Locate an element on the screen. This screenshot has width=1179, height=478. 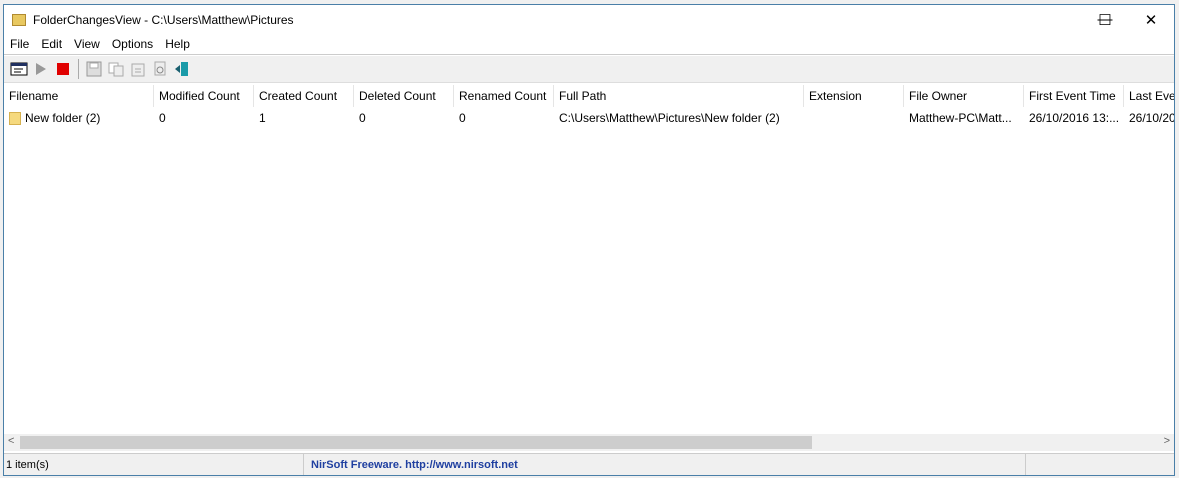
horizontal-scrollbar: < > is located at coordinates (589, 442).